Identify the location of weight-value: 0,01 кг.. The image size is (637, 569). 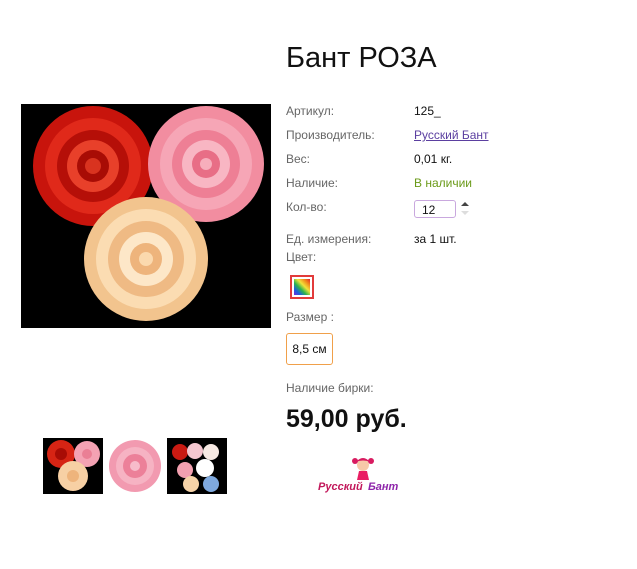
(433, 159).